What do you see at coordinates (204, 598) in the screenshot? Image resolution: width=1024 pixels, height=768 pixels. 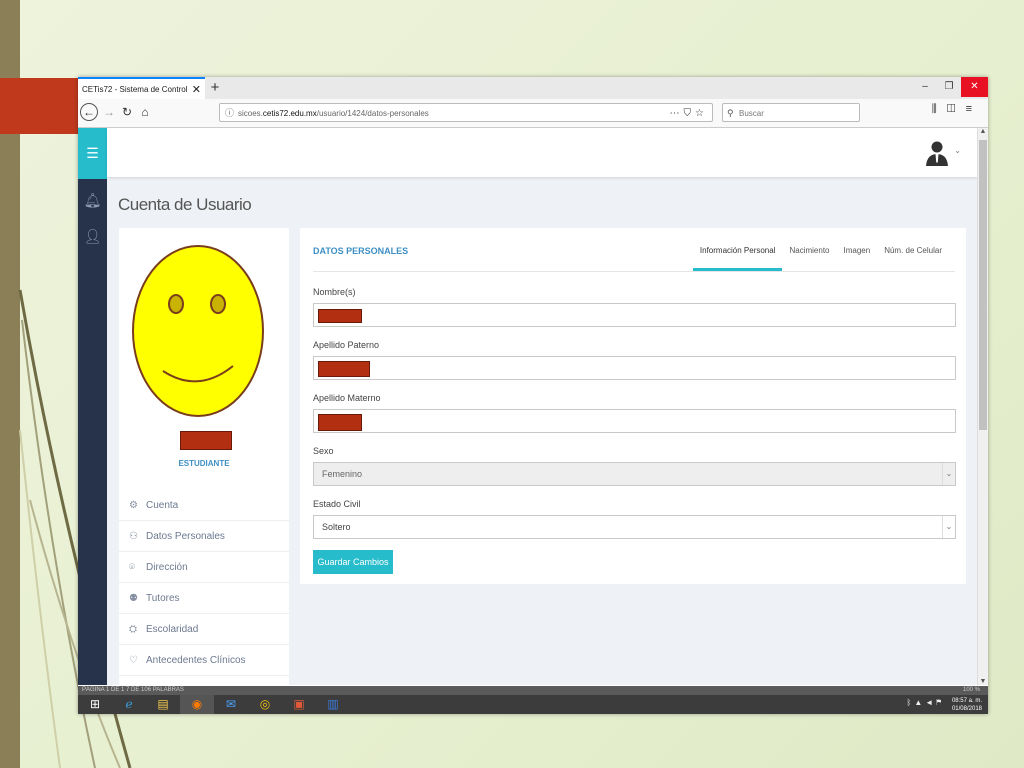 I see `menu-item-tutores: ⚉ Tutores` at bounding box center [204, 598].